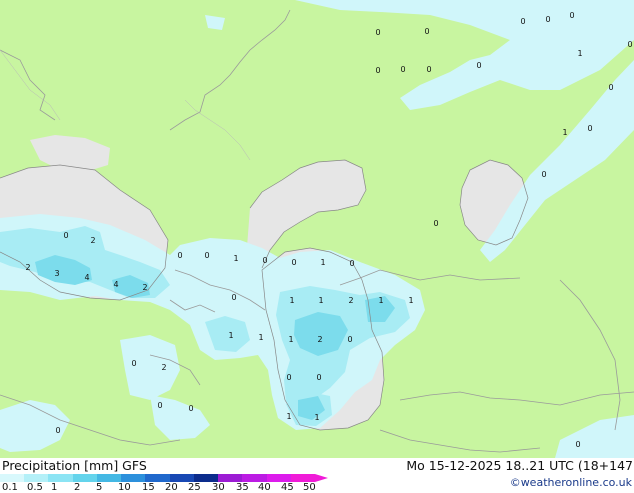 The image size is (634, 493). I want to click on legend-label: 25, so click(194, 487).